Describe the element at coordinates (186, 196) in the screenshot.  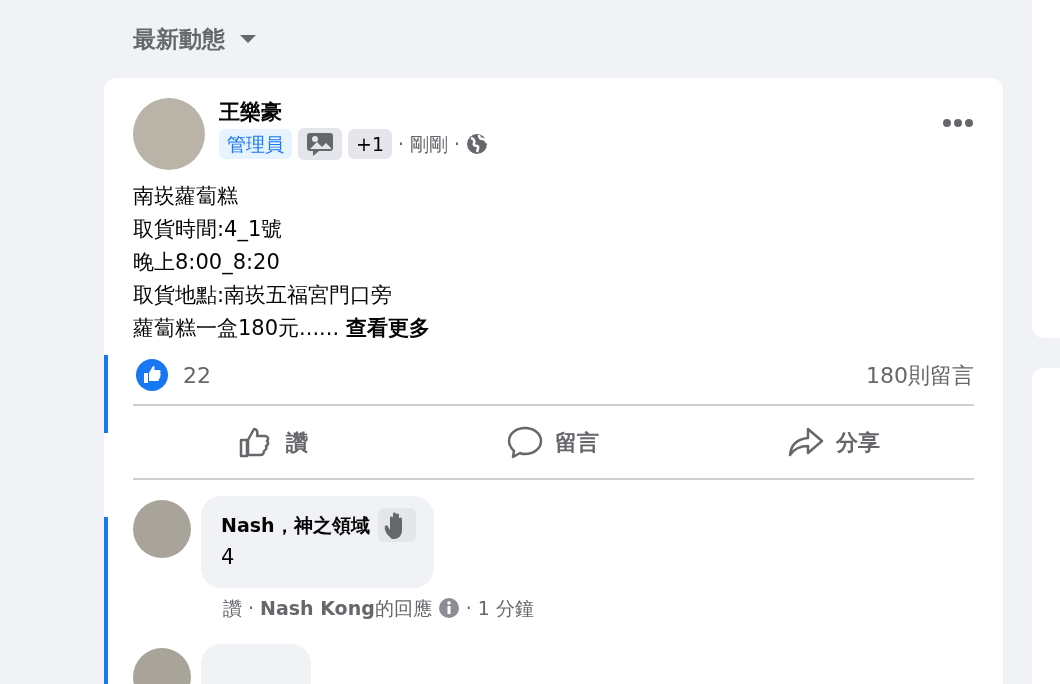
I see `post-text-line: 南崁蘿蔔糕` at that location.